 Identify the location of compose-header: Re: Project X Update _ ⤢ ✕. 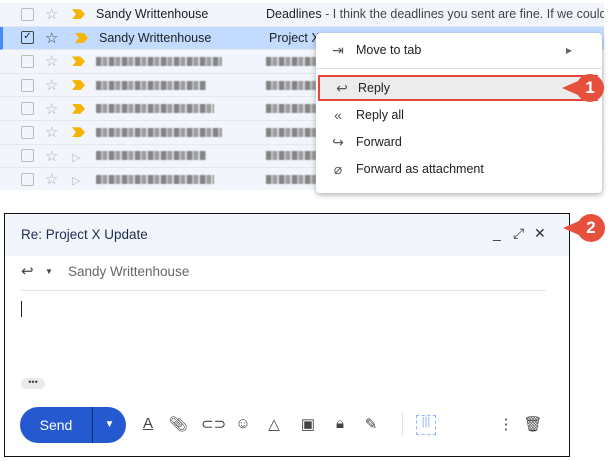
(287, 235).